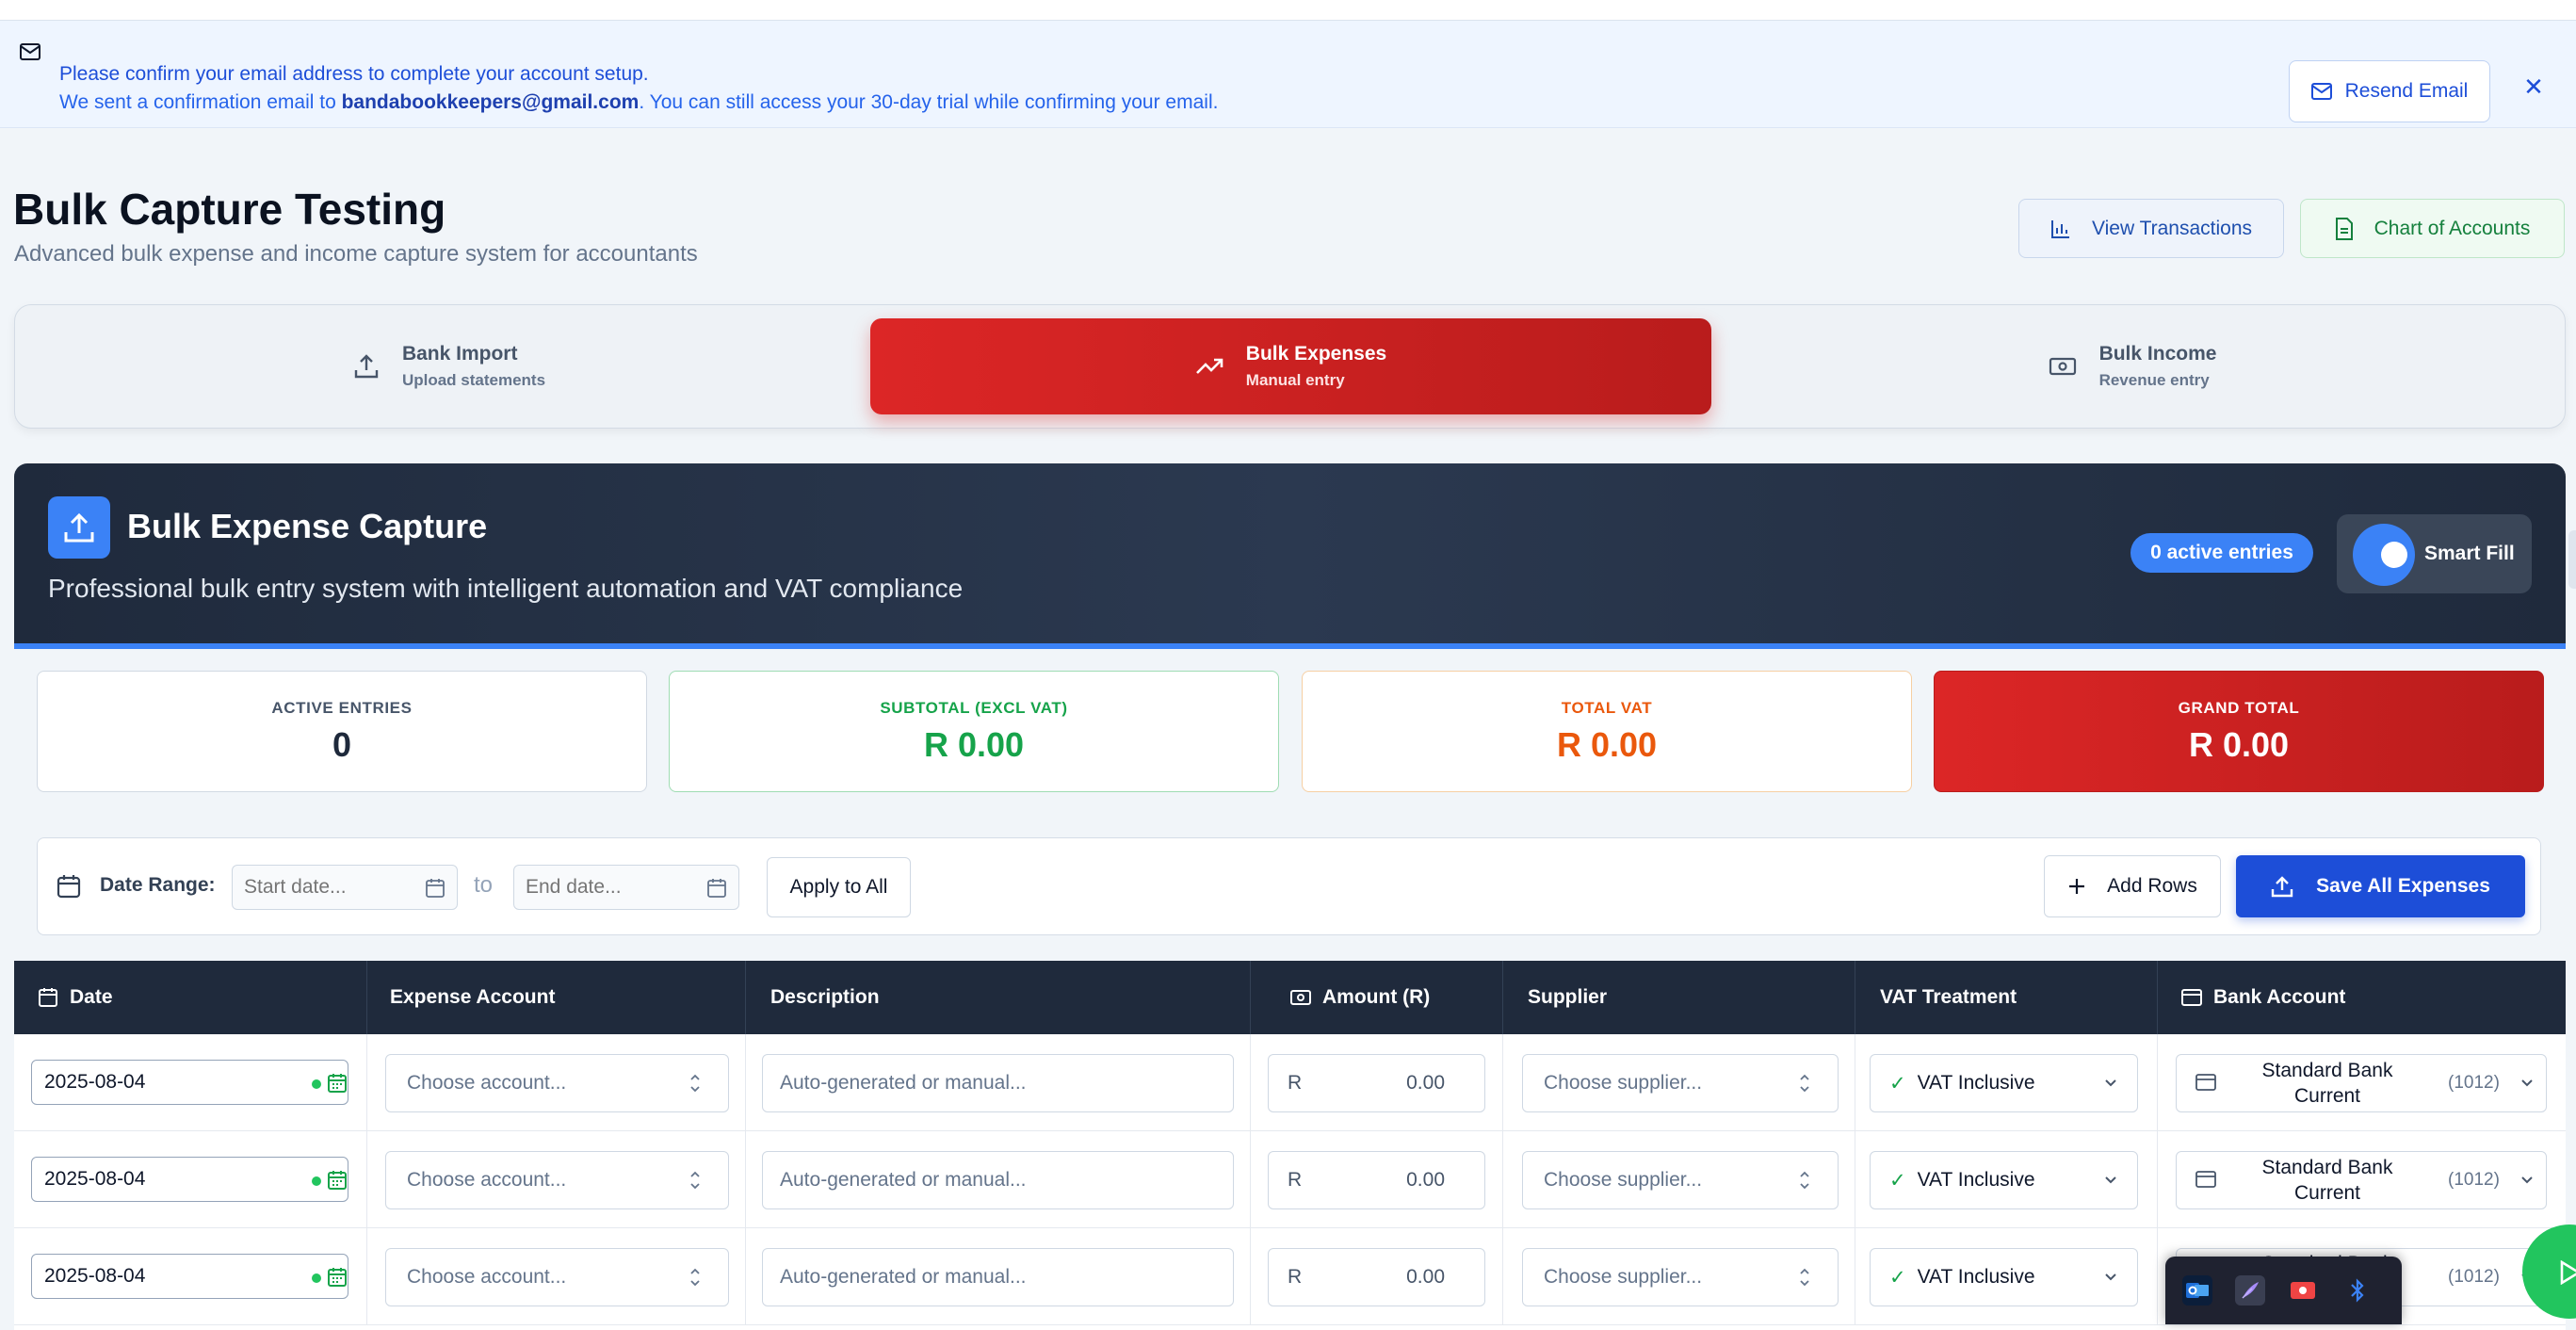 The image size is (2576, 1330). What do you see at coordinates (2132, 886) in the screenshot?
I see `add-rows-button: Add Rows` at bounding box center [2132, 886].